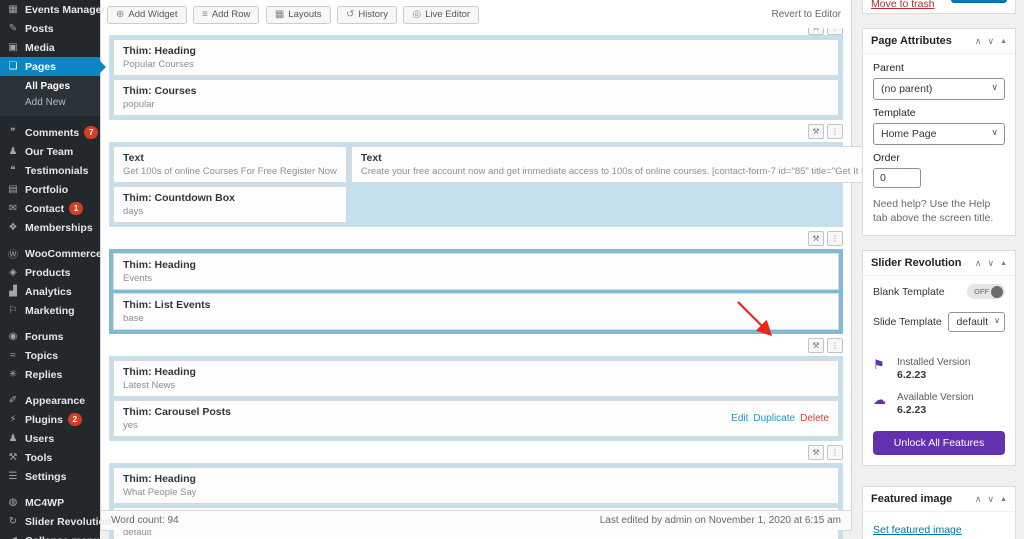 The width and height of the screenshot is (1024, 539). I want to click on add-widget-button: ⊕ Add Widget, so click(147, 14).